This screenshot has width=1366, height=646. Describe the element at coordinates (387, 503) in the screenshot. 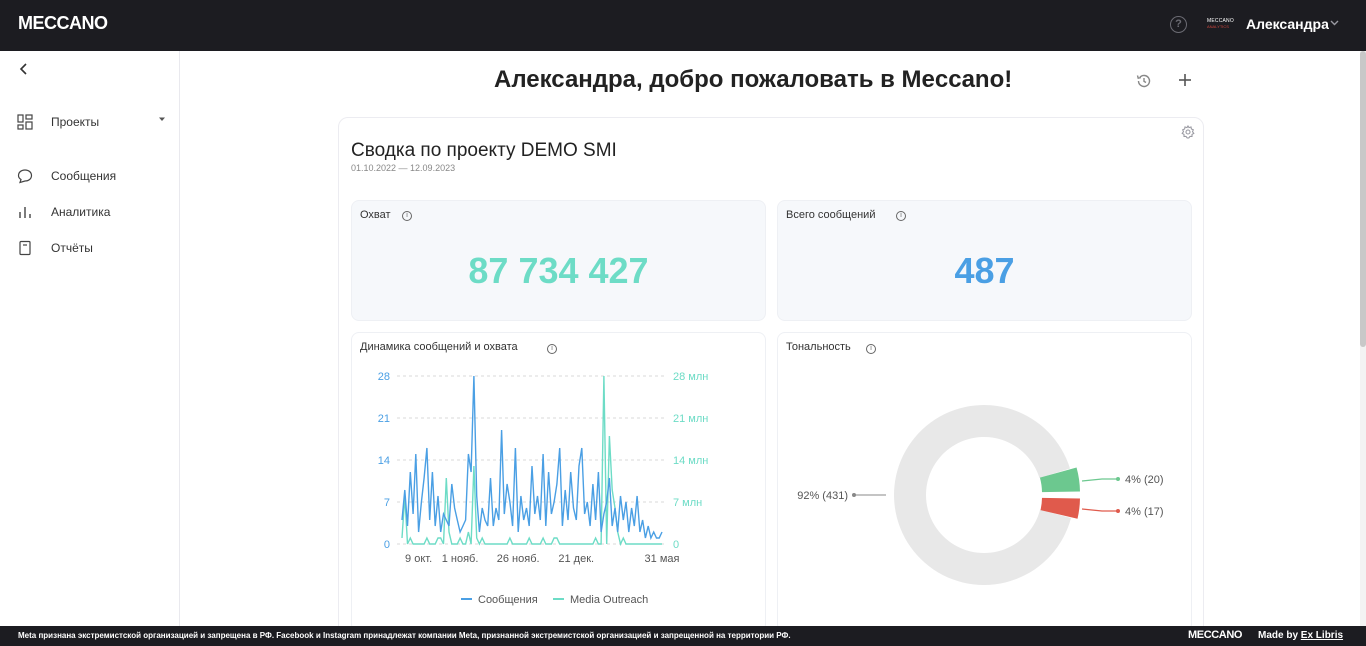

I see `y-left-tick-label: 7` at that location.